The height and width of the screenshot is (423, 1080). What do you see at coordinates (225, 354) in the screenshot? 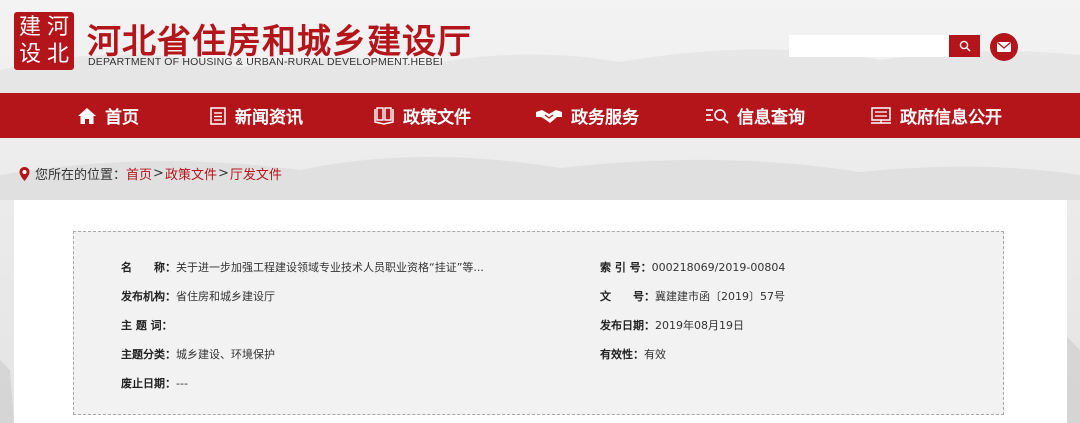
I see `field-value: 城乡建设、环境保护` at bounding box center [225, 354].